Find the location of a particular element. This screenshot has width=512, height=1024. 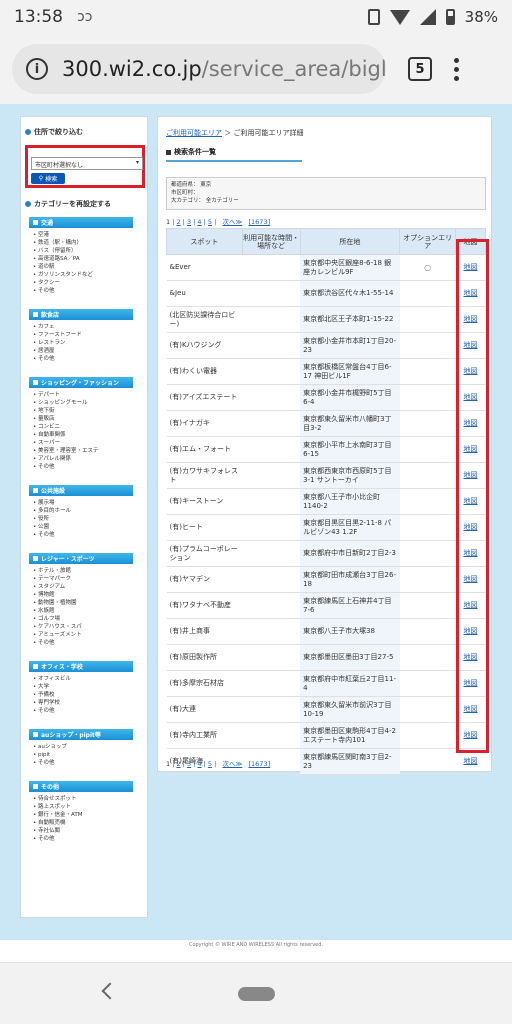

category-item: 鉄道（駅・構内） is located at coordinates (83, 243).